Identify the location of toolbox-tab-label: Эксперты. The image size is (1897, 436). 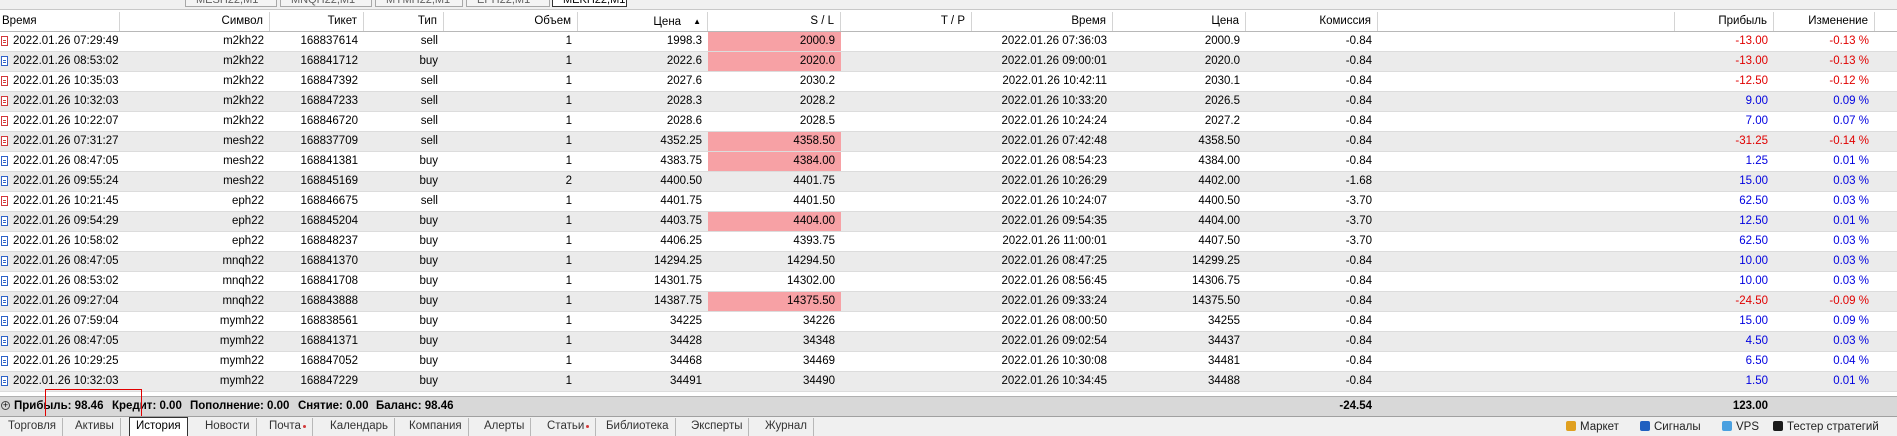
(717, 426).